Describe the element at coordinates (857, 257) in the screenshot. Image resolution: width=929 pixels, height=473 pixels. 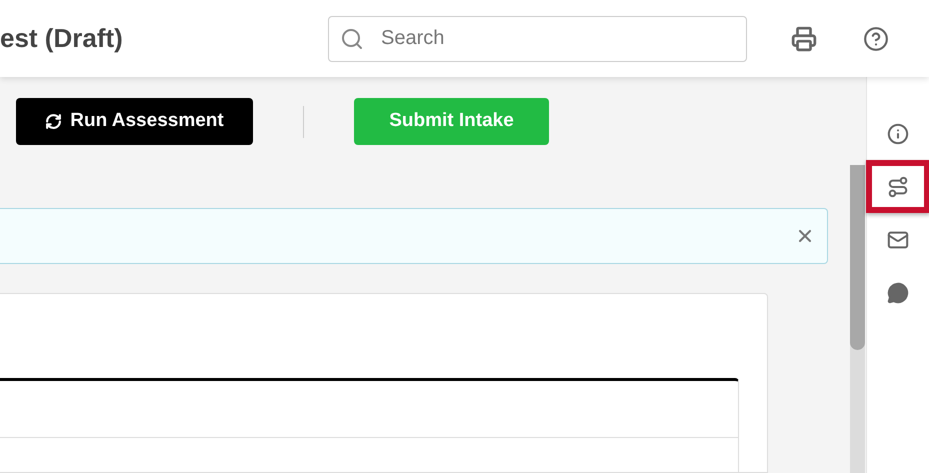
I see `scrollbar-thumb` at that location.